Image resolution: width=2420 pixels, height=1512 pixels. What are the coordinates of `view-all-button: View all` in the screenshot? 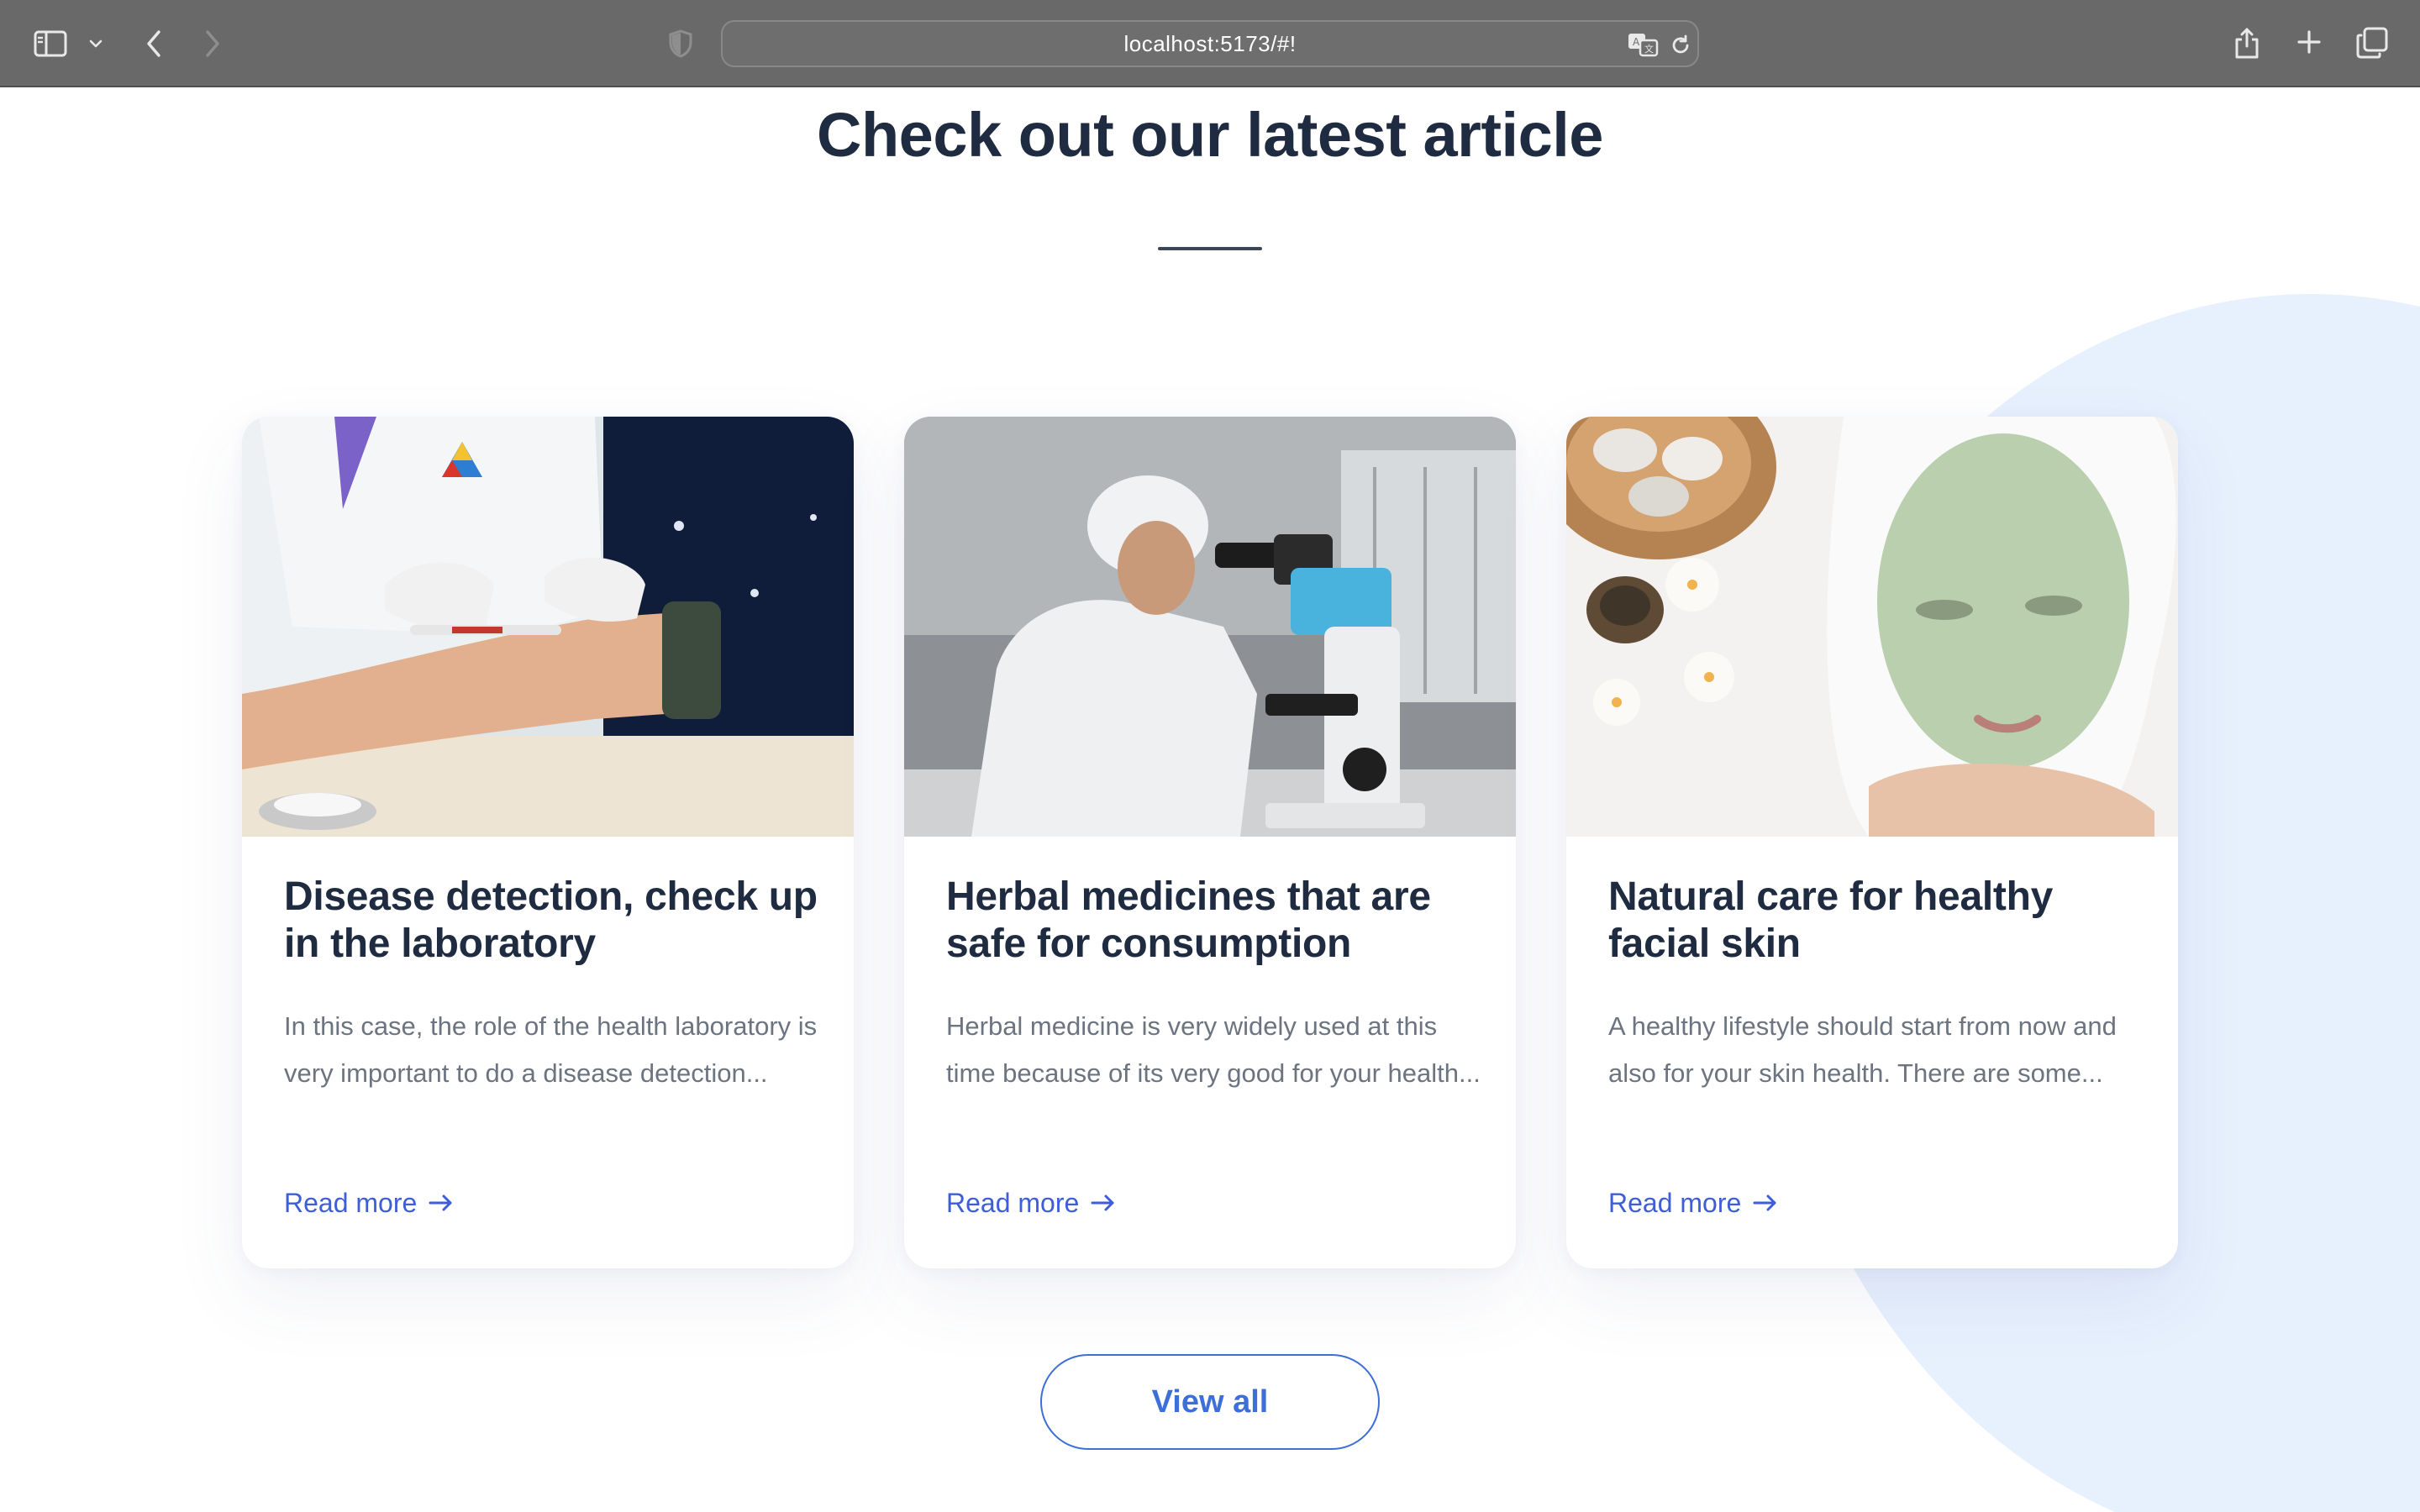 It's located at (1210, 1402).